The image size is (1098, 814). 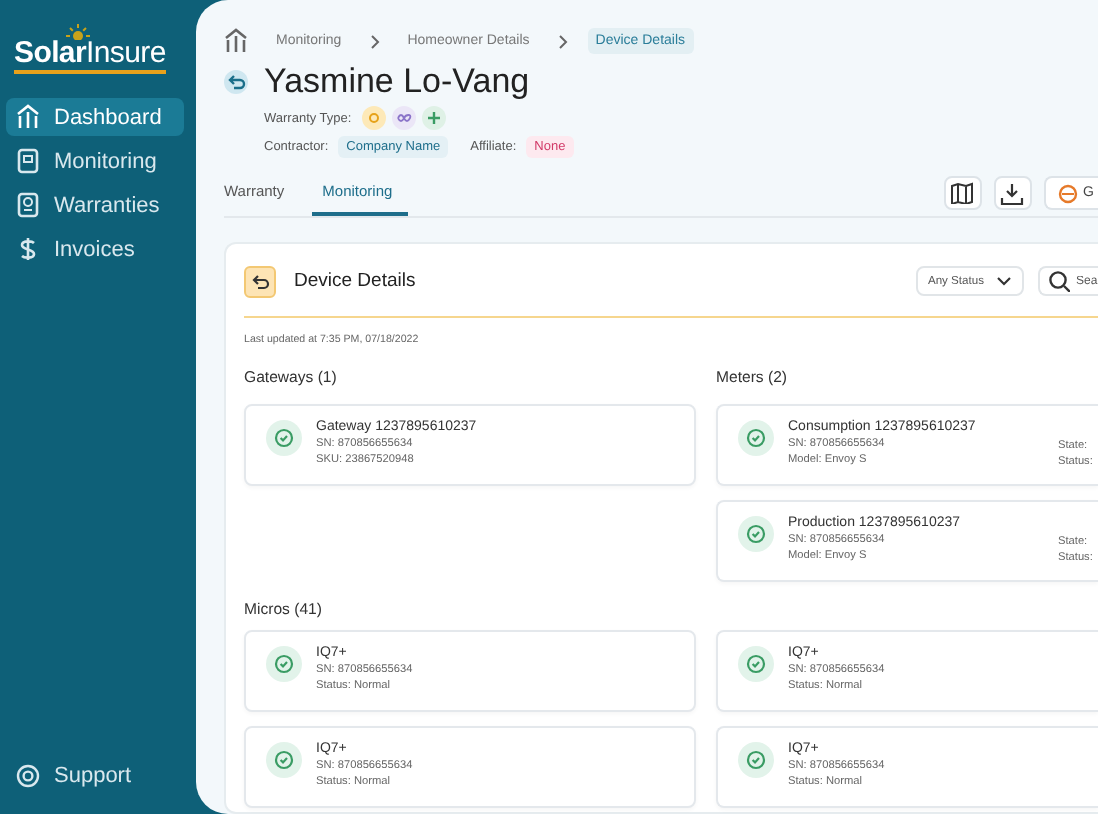 What do you see at coordinates (95, 49) in the screenshot?
I see `logo: SolarInsure` at bounding box center [95, 49].